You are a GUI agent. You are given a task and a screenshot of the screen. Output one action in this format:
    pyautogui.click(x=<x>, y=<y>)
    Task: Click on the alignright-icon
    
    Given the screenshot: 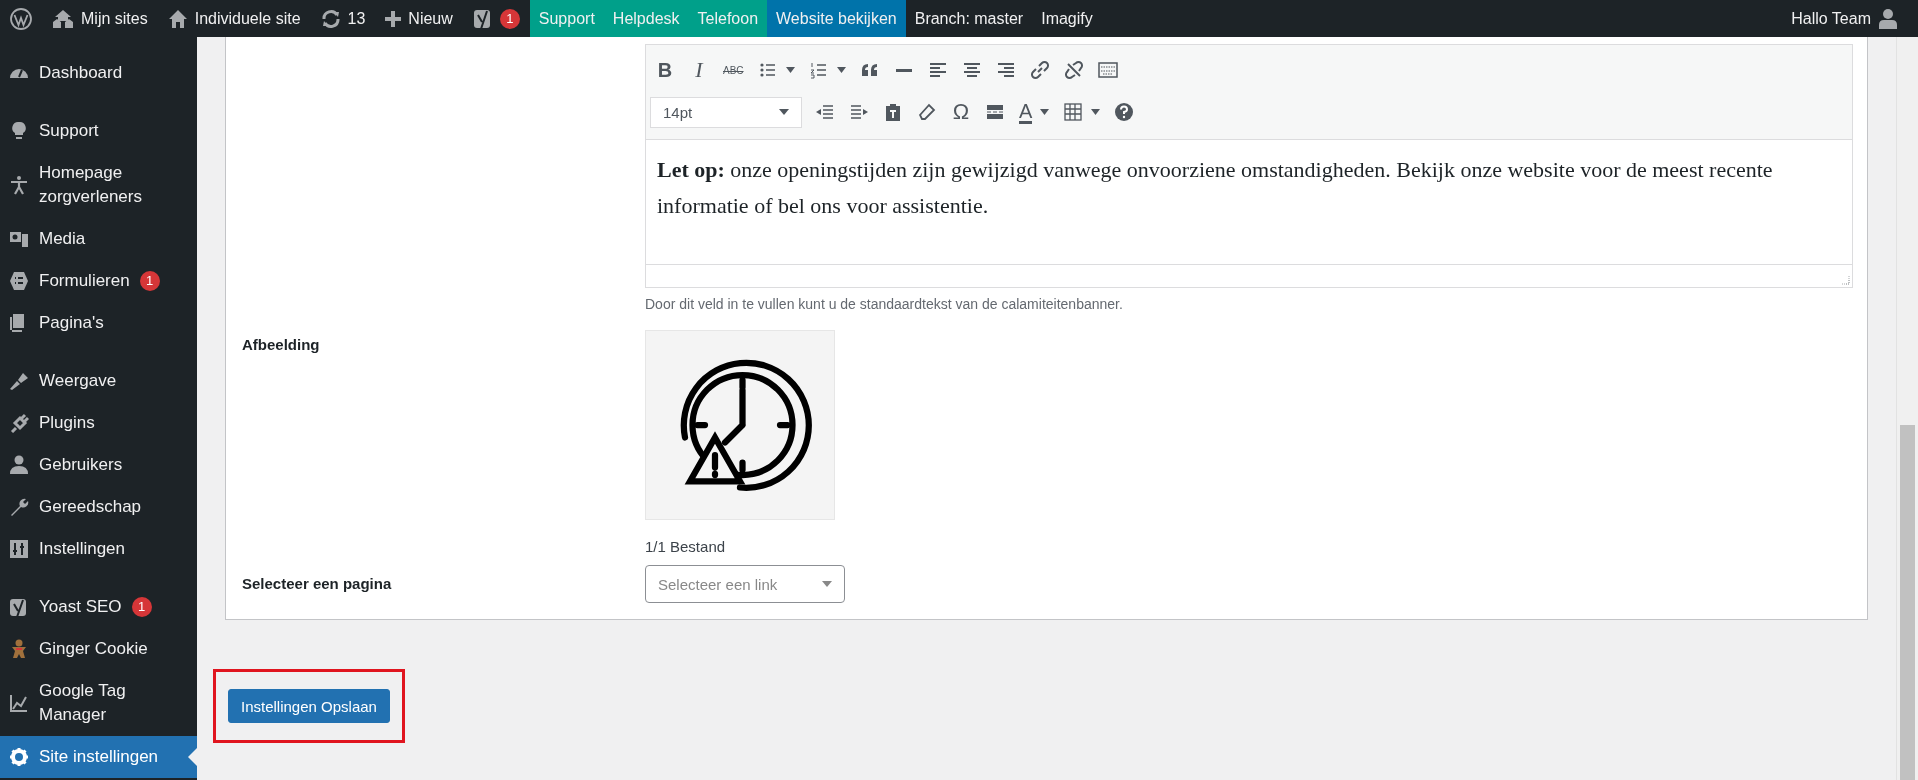 What is the action you would take?
    pyautogui.click(x=1005, y=70)
    